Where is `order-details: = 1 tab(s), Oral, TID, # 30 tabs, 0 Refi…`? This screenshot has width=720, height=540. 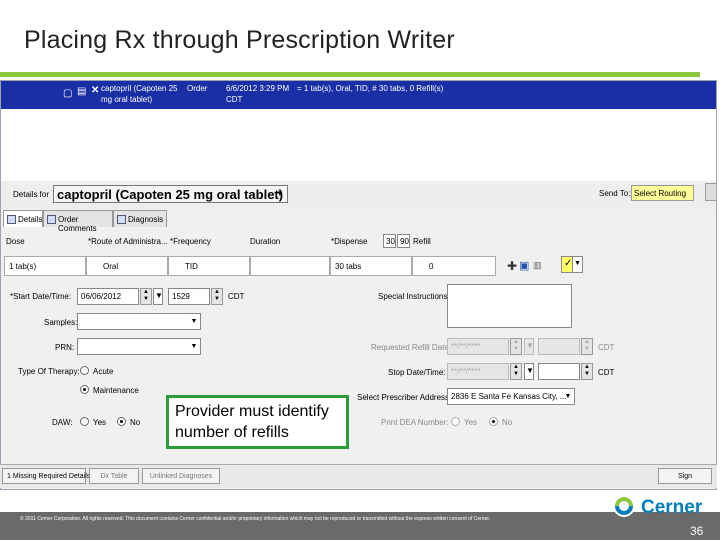 order-details: = 1 tab(s), Oral, TID, # 30 tabs, 0 Refi… is located at coordinates (370, 88).